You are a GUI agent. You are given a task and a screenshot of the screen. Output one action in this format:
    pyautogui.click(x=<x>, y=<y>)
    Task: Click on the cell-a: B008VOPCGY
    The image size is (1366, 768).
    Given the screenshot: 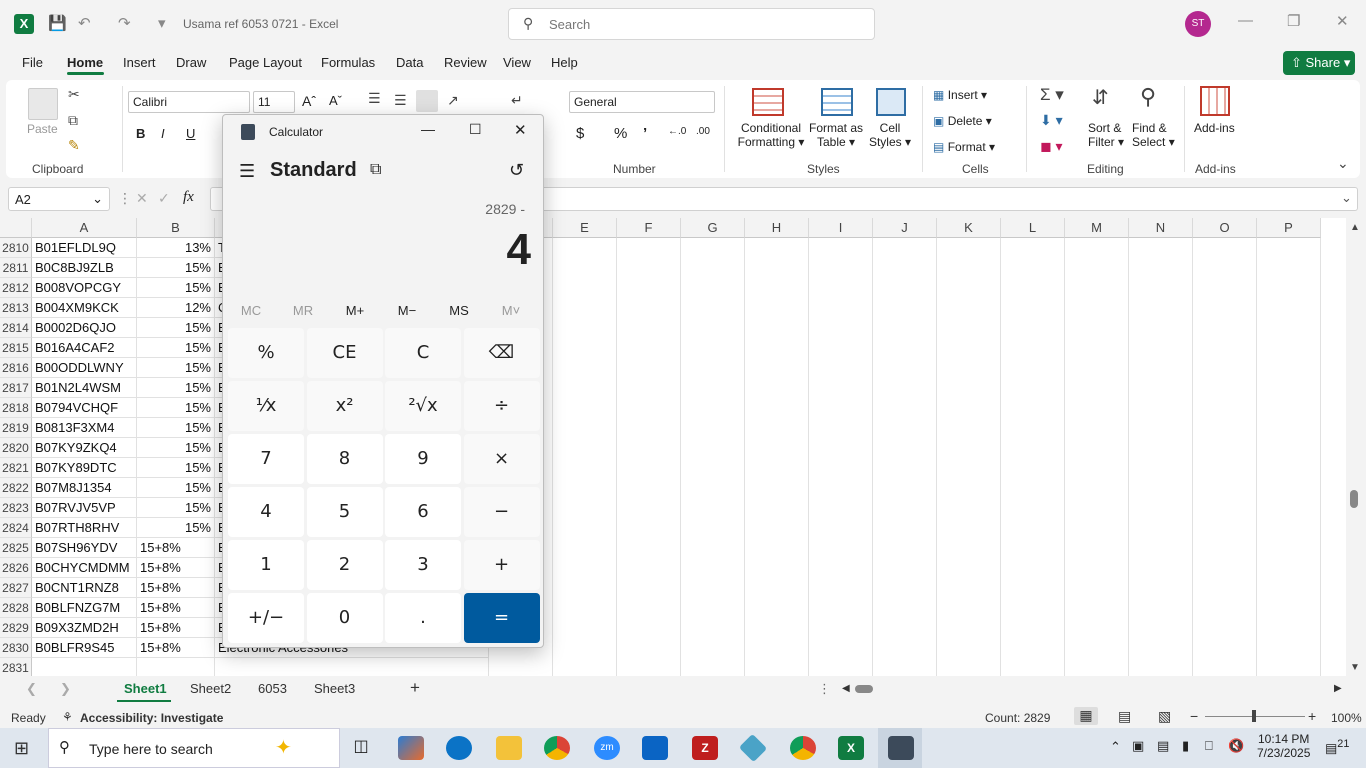 What is the action you would take?
    pyautogui.click(x=84, y=288)
    